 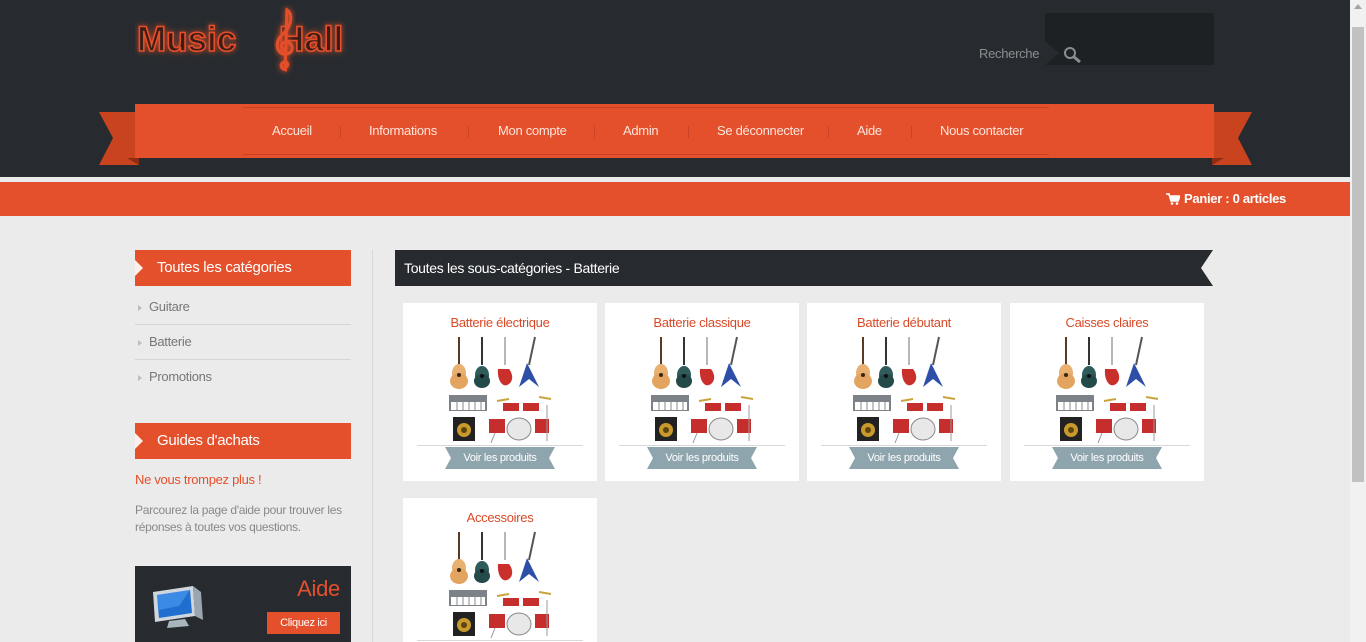 I want to click on help-click-button: Cliquez ici, so click(x=303, y=623).